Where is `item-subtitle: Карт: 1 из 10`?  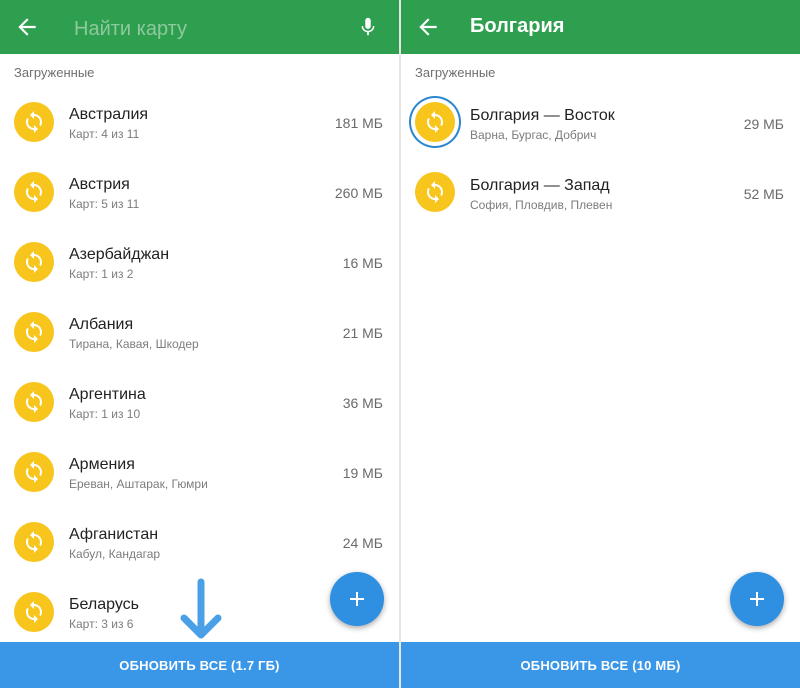
item-subtitle: Карт: 1 из 10 is located at coordinates (105, 414).